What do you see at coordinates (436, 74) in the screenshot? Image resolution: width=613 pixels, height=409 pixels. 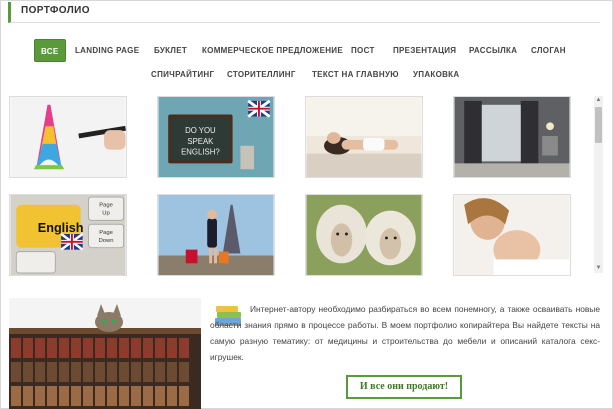 I see `filter-packaging: УПАКОВКА` at bounding box center [436, 74].